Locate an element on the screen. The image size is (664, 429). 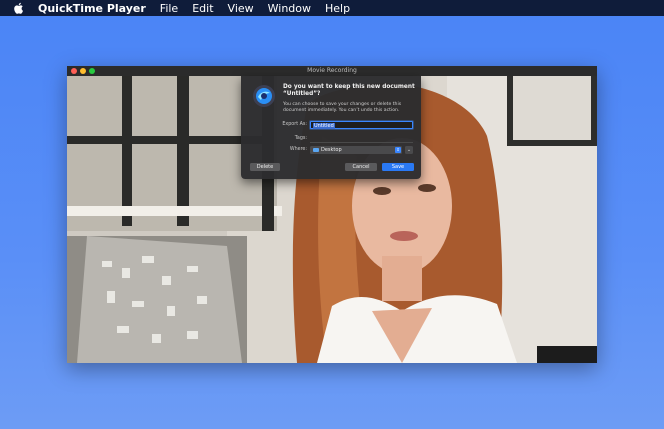
cancel-button: Cancel is located at coordinates (361, 167).